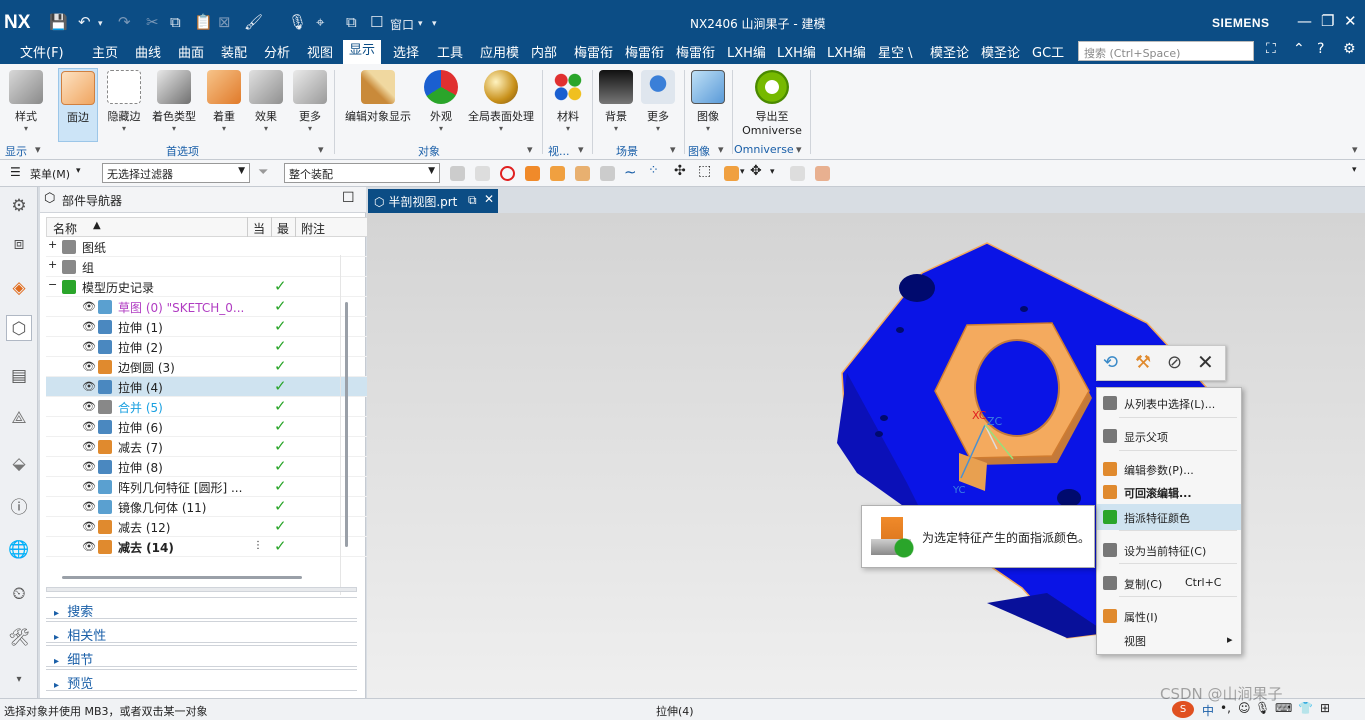 The width and height of the screenshot is (1365, 720). Describe the element at coordinates (213, 287) in the screenshot. I see `tree-row: − 模型历史记录 ✓` at that location.